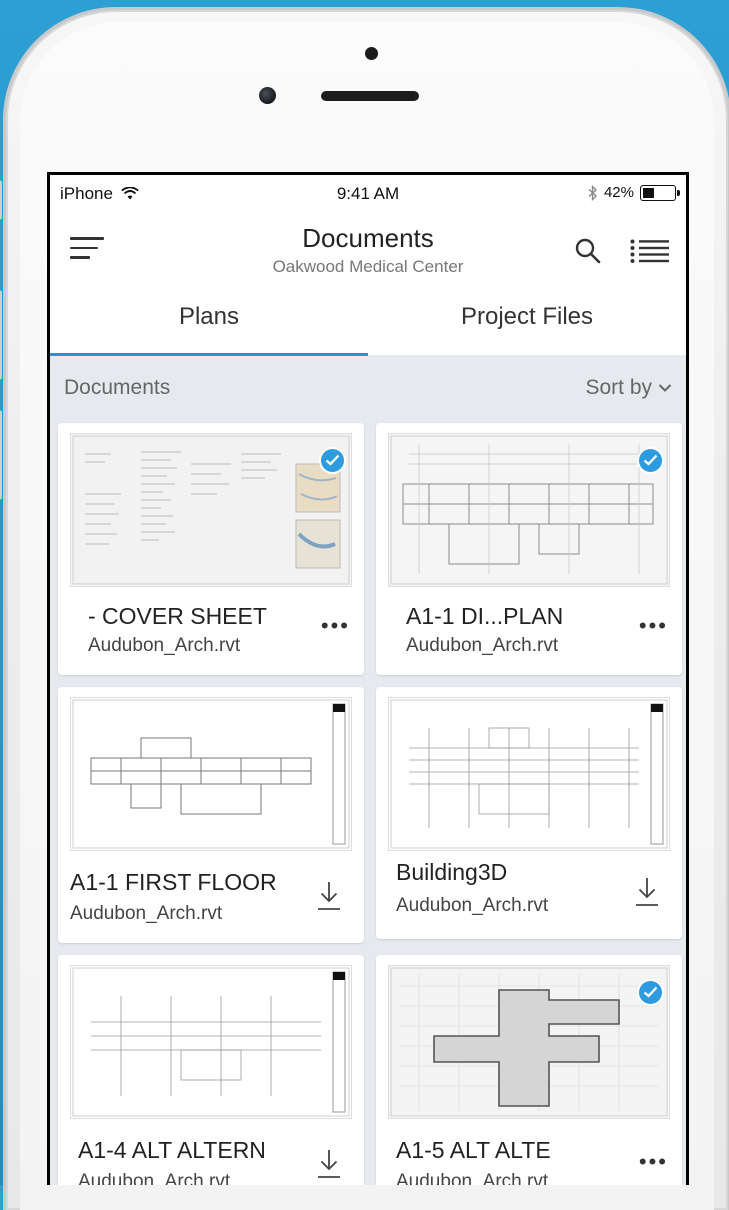 This screenshot has width=729, height=1210. I want to click on document-card: - COVER SHEET Audubon_Arch.rvt •••, so click(211, 549).